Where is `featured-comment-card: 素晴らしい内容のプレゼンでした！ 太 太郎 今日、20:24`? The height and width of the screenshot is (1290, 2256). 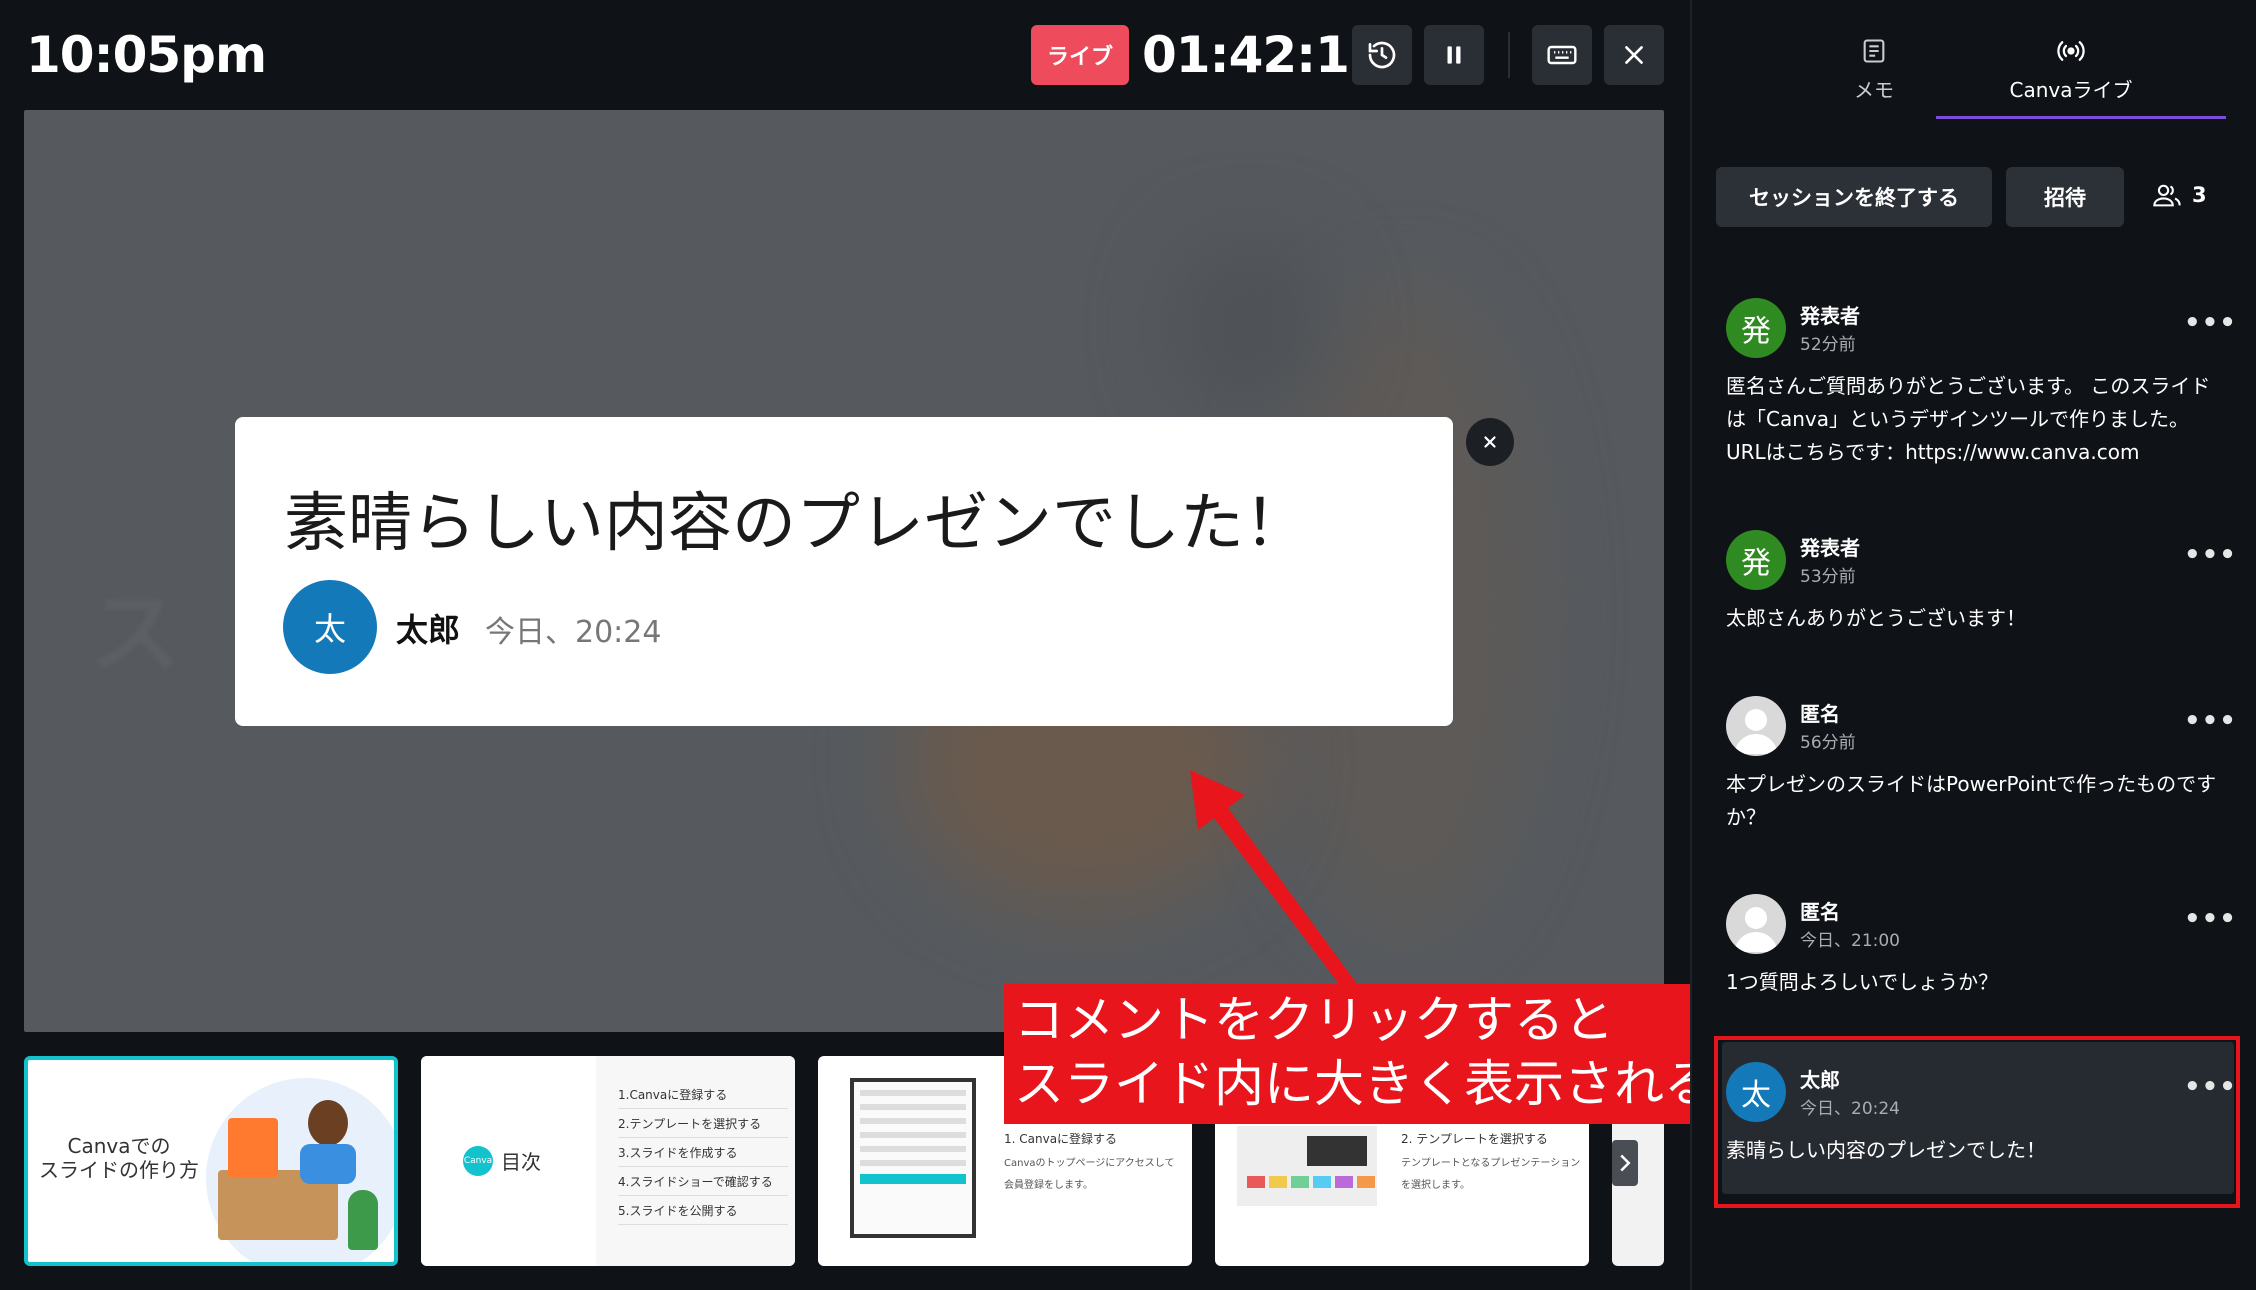 featured-comment-card: 素晴らしい内容のプレゼンでした！ 太 太郎 今日、20:24 is located at coordinates (844, 571).